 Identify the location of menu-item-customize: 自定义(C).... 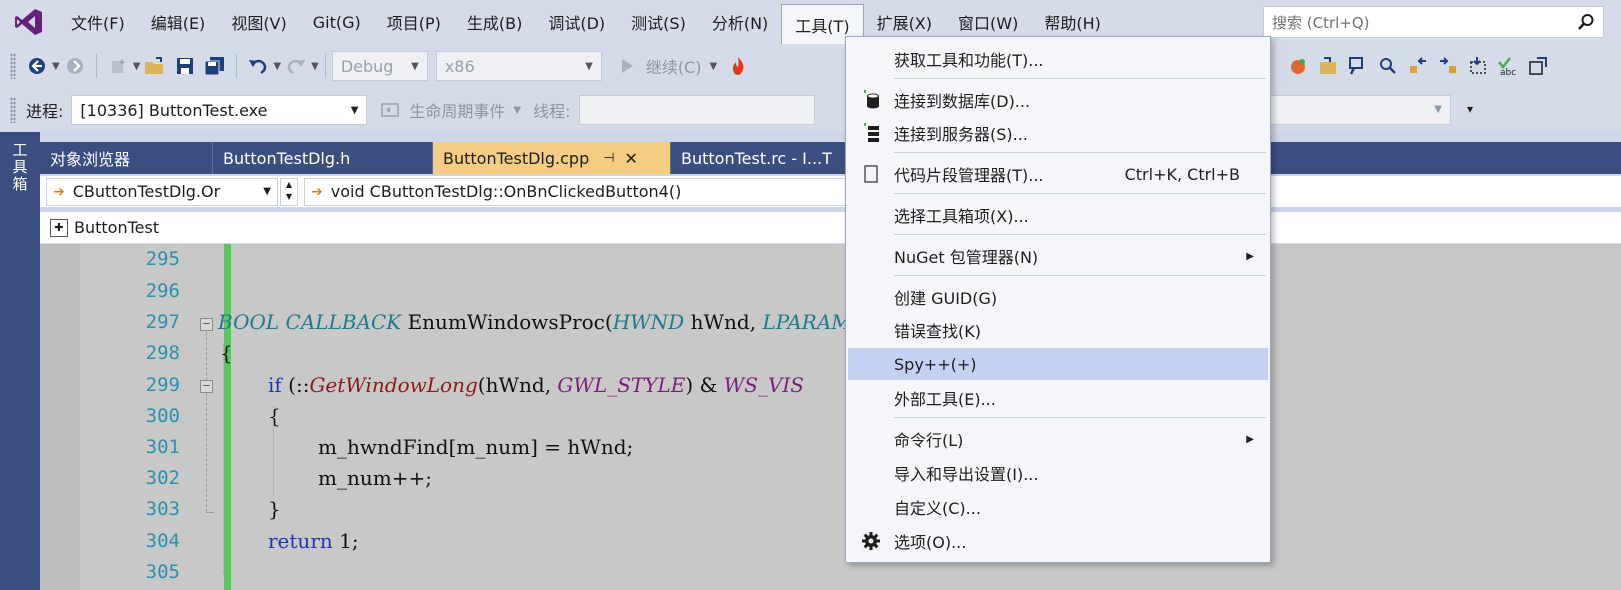
(1058, 507).